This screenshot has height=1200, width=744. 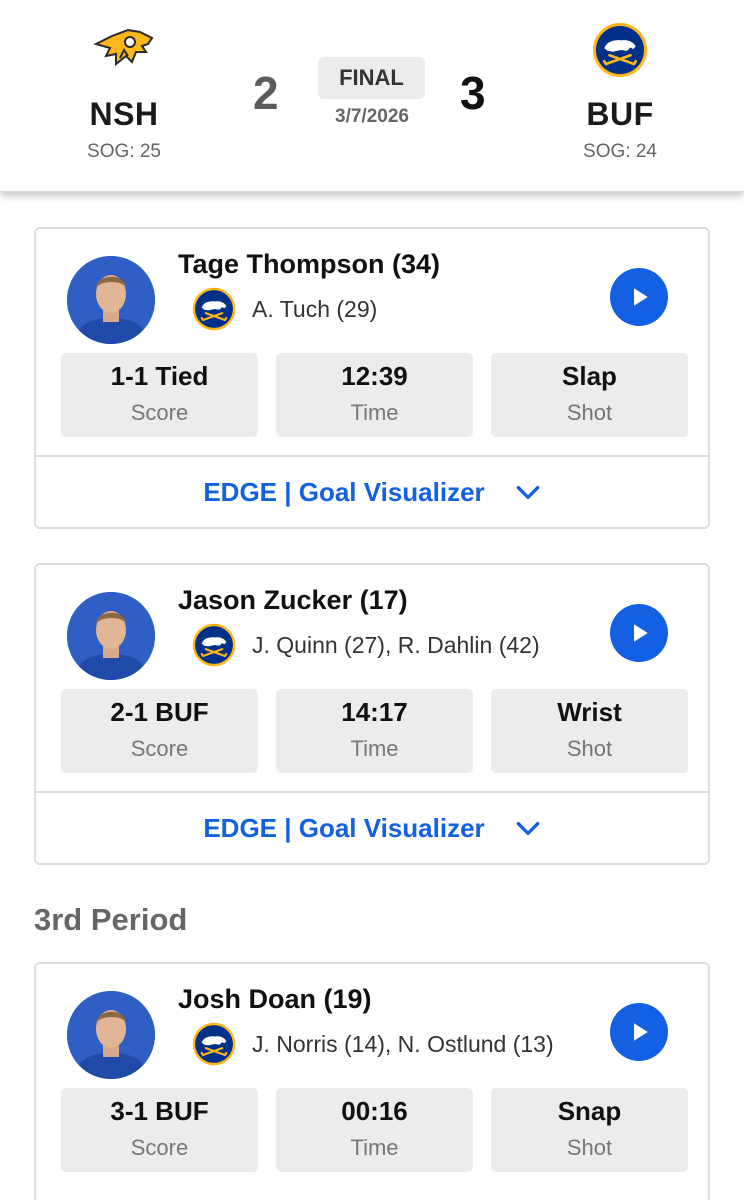 I want to click on period-heading: 3rd Period, so click(x=111, y=919).